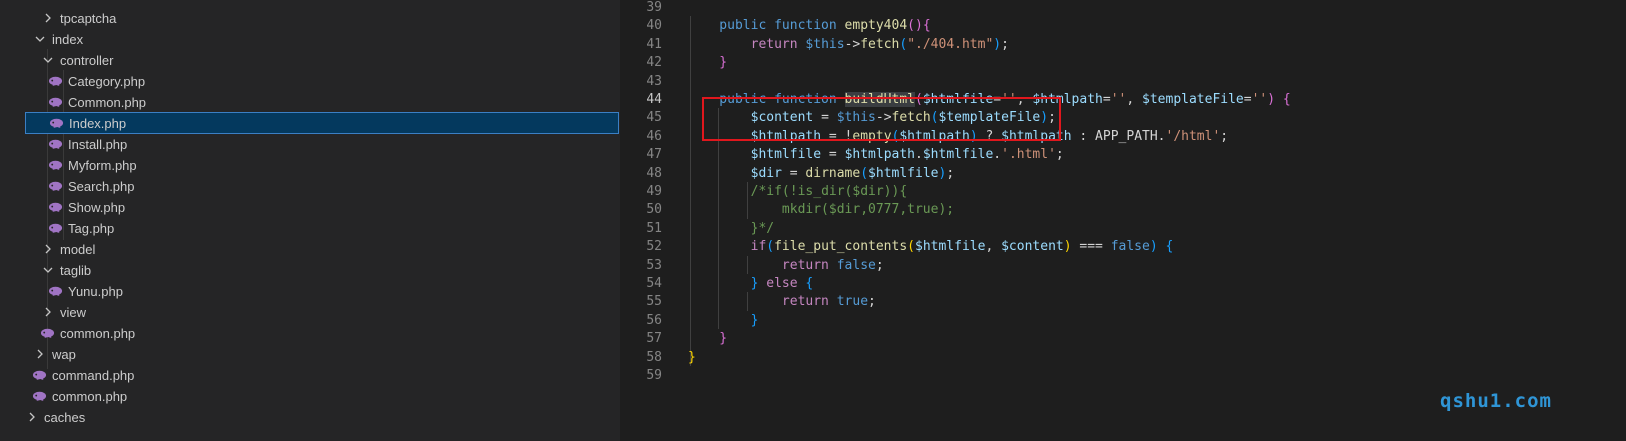 The width and height of the screenshot is (1626, 441). Describe the element at coordinates (654, 357) in the screenshot. I see `line-number: 58` at that location.